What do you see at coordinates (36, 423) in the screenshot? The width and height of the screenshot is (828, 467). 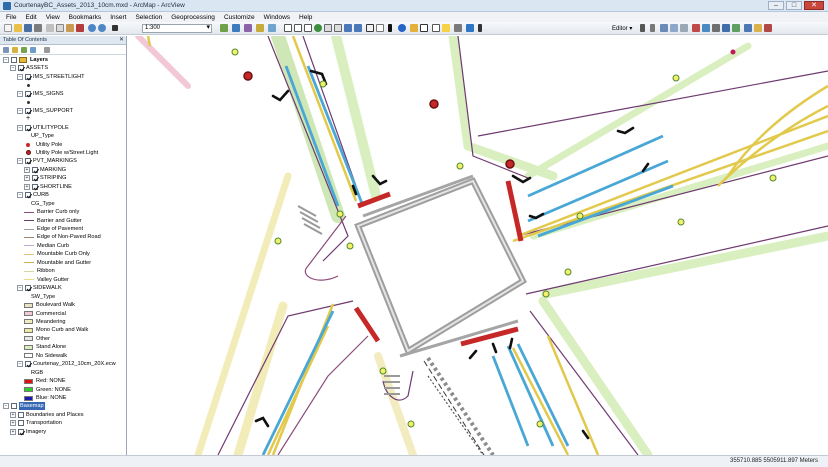 I see `toc-row: + Transportation` at bounding box center [36, 423].